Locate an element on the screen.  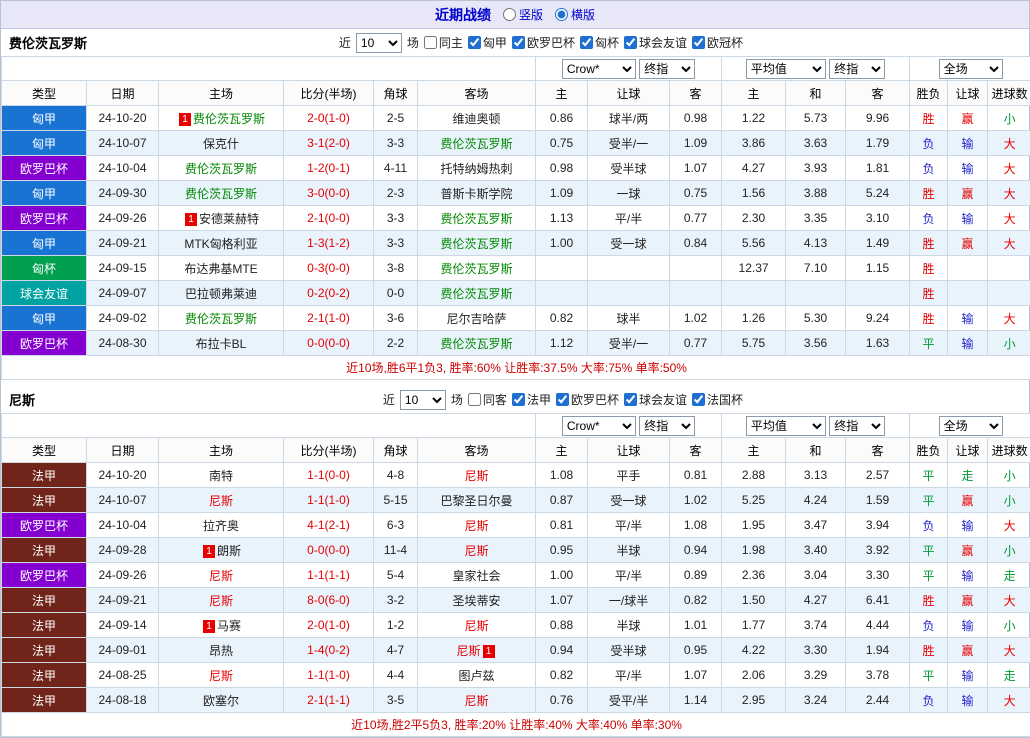
home-odds-cell: 0.88 is located at coordinates (562, 625).